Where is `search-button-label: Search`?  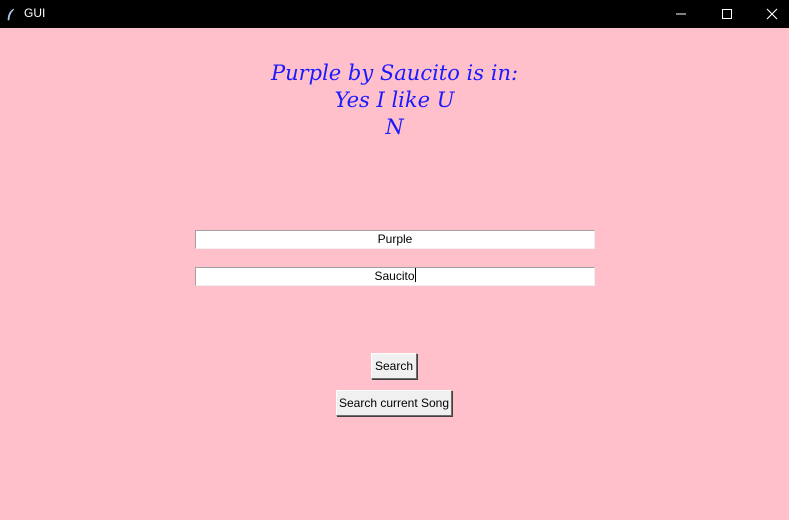
search-button-label: Search is located at coordinates (394, 366).